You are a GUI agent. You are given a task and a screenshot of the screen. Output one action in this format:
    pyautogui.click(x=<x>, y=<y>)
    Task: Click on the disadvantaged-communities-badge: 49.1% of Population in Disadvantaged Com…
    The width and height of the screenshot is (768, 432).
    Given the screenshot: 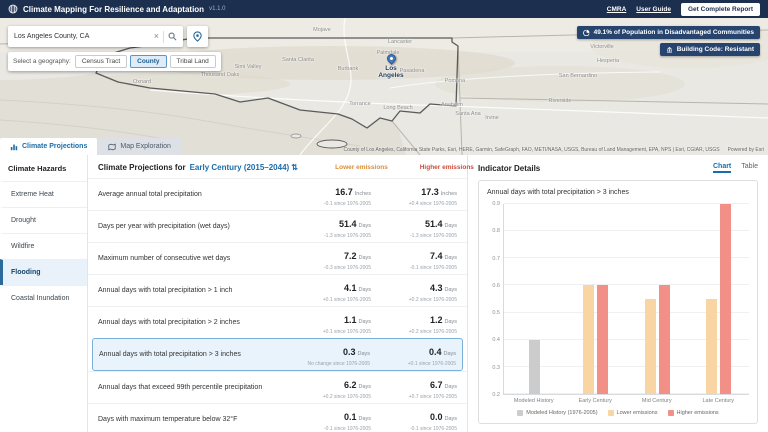 What is the action you would take?
    pyautogui.click(x=668, y=32)
    